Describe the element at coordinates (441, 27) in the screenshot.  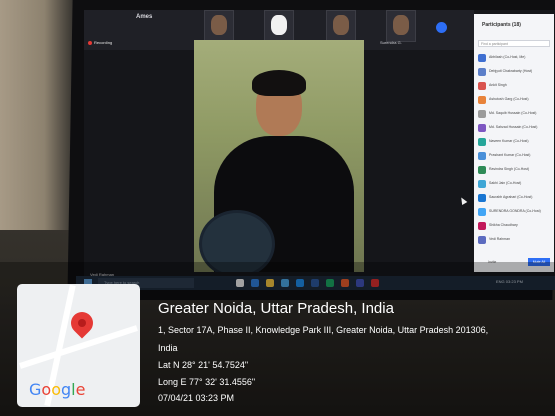
I see `status-dot-icon` at that location.